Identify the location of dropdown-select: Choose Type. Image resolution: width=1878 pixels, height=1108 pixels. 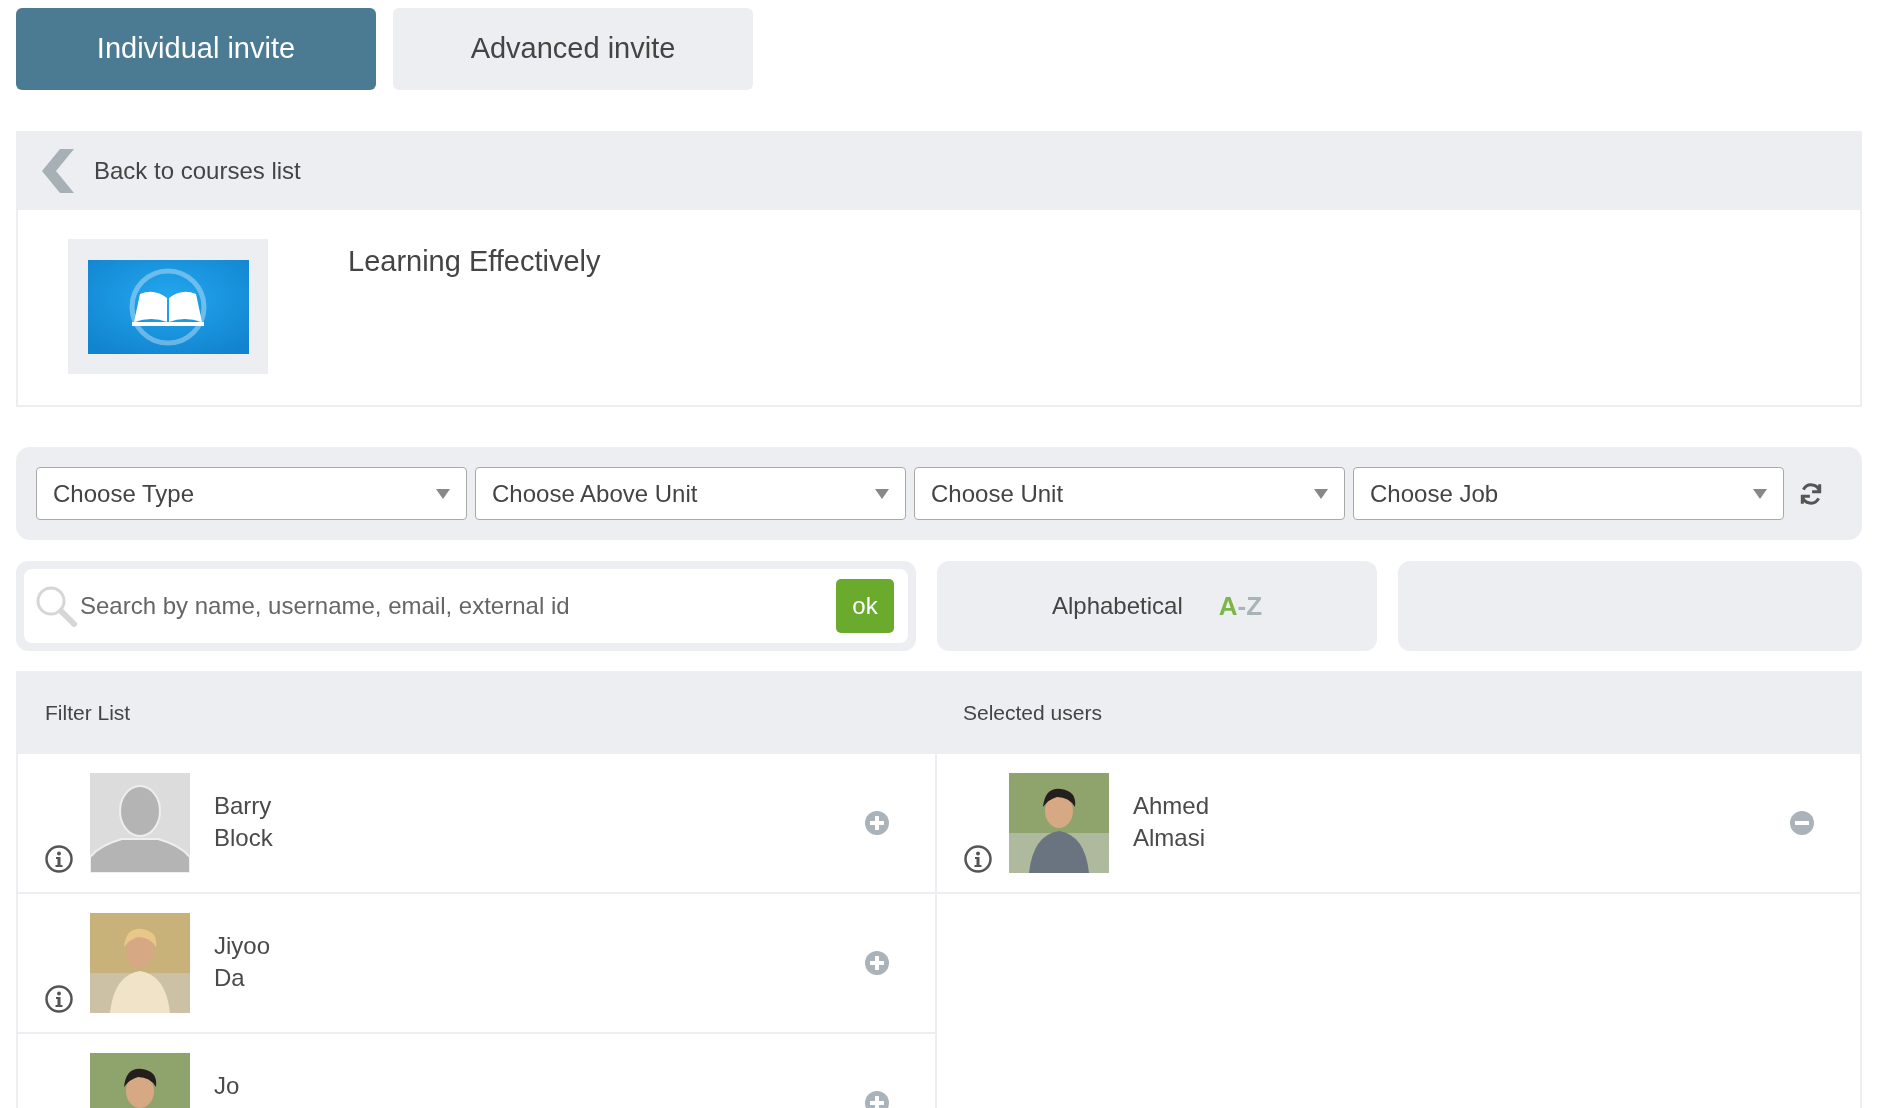
(251, 493).